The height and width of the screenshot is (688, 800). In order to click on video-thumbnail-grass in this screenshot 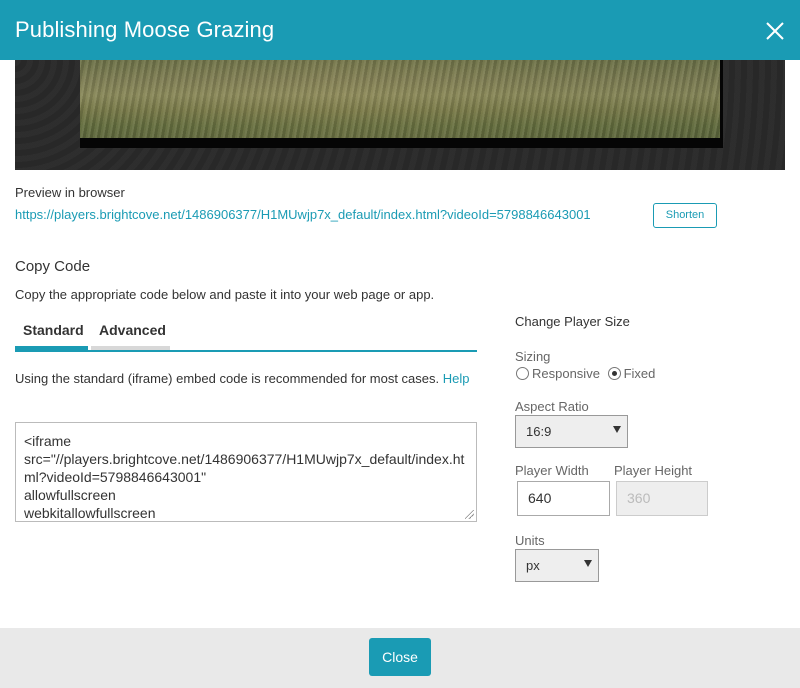, I will do `click(400, 99)`.